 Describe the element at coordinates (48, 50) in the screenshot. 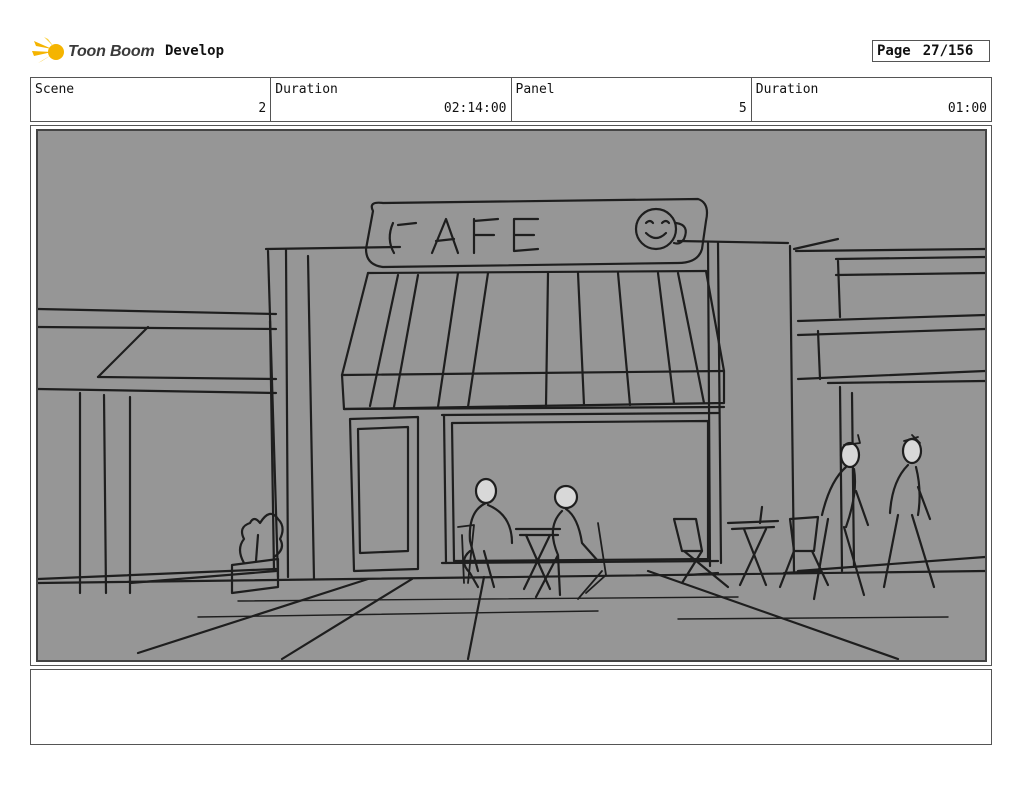

I see `sunburst-icon` at that location.